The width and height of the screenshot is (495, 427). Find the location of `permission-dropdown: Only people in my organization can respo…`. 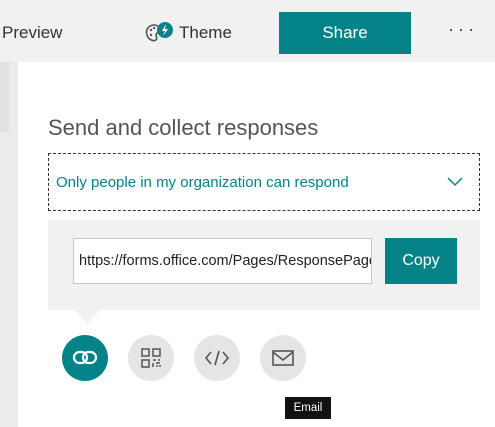

permission-dropdown: Only people in my organization can respo… is located at coordinates (264, 182).